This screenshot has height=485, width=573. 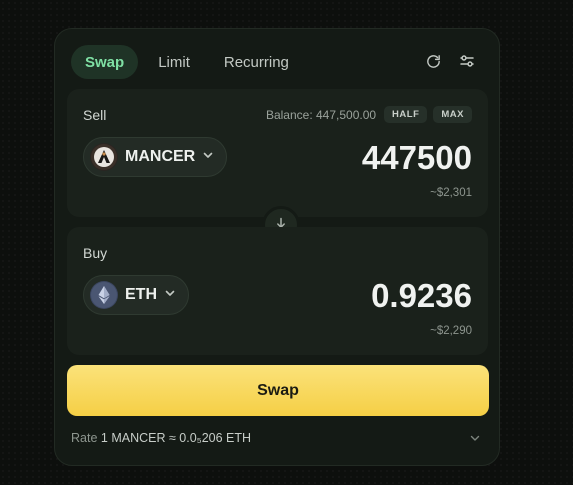 What do you see at coordinates (417, 158) in the screenshot?
I see `sell-amount-input: 447500` at bounding box center [417, 158].